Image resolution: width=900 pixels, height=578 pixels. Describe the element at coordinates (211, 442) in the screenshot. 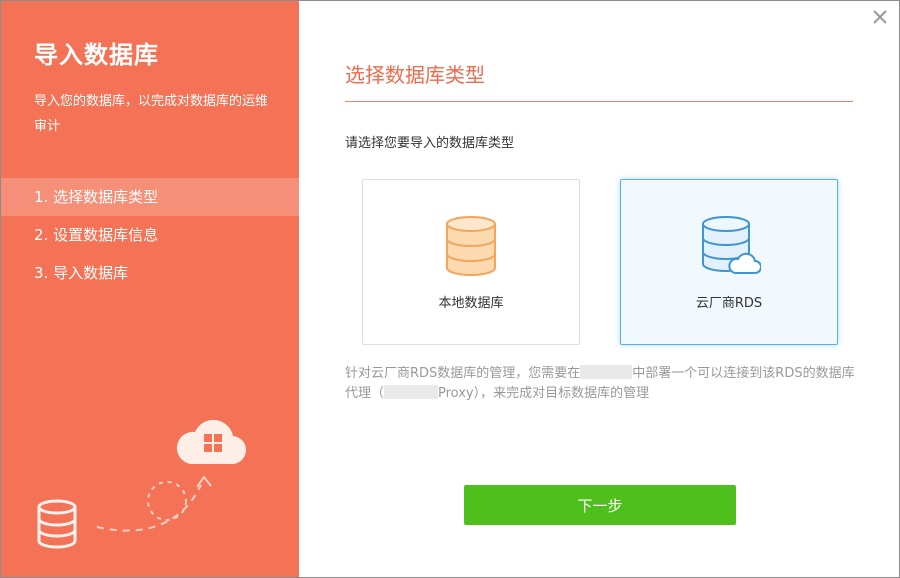

I see `cloud-illustration-icon` at that location.